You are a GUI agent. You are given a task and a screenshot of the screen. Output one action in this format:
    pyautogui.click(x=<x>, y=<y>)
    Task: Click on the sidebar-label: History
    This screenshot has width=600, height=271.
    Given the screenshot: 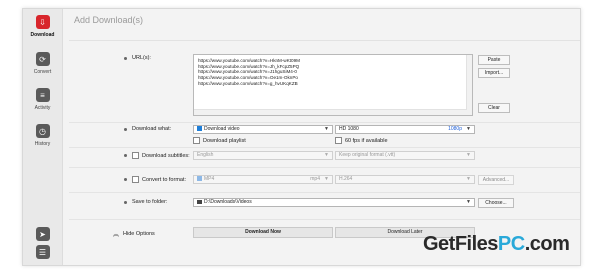 What is the action you would take?
    pyautogui.click(x=42, y=144)
    